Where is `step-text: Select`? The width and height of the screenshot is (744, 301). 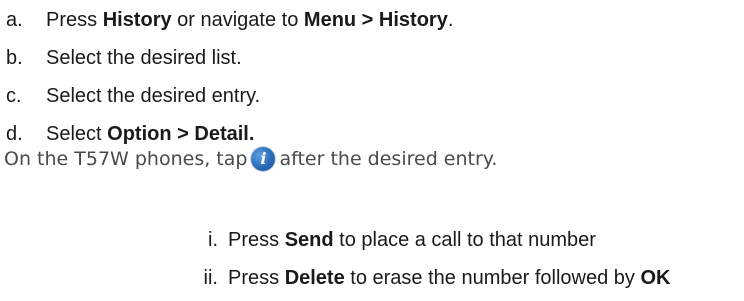
step-text: Select is located at coordinates (77, 134).